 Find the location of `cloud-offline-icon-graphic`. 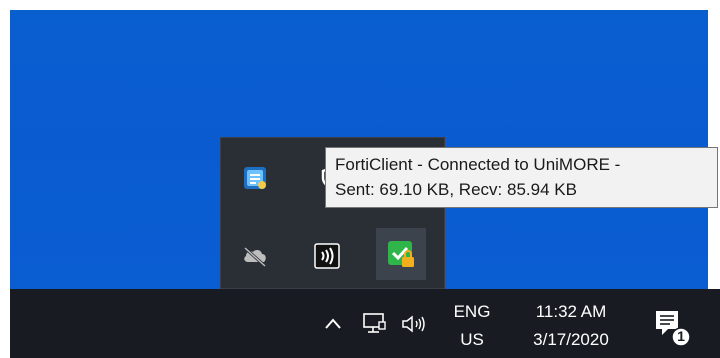

cloud-offline-icon-graphic is located at coordinates (255, 257).